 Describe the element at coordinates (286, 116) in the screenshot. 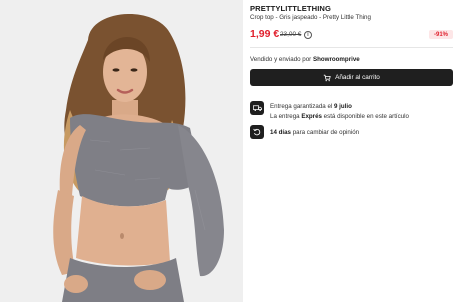

I see `delivery-line2-prefix: La entrega` at that location.